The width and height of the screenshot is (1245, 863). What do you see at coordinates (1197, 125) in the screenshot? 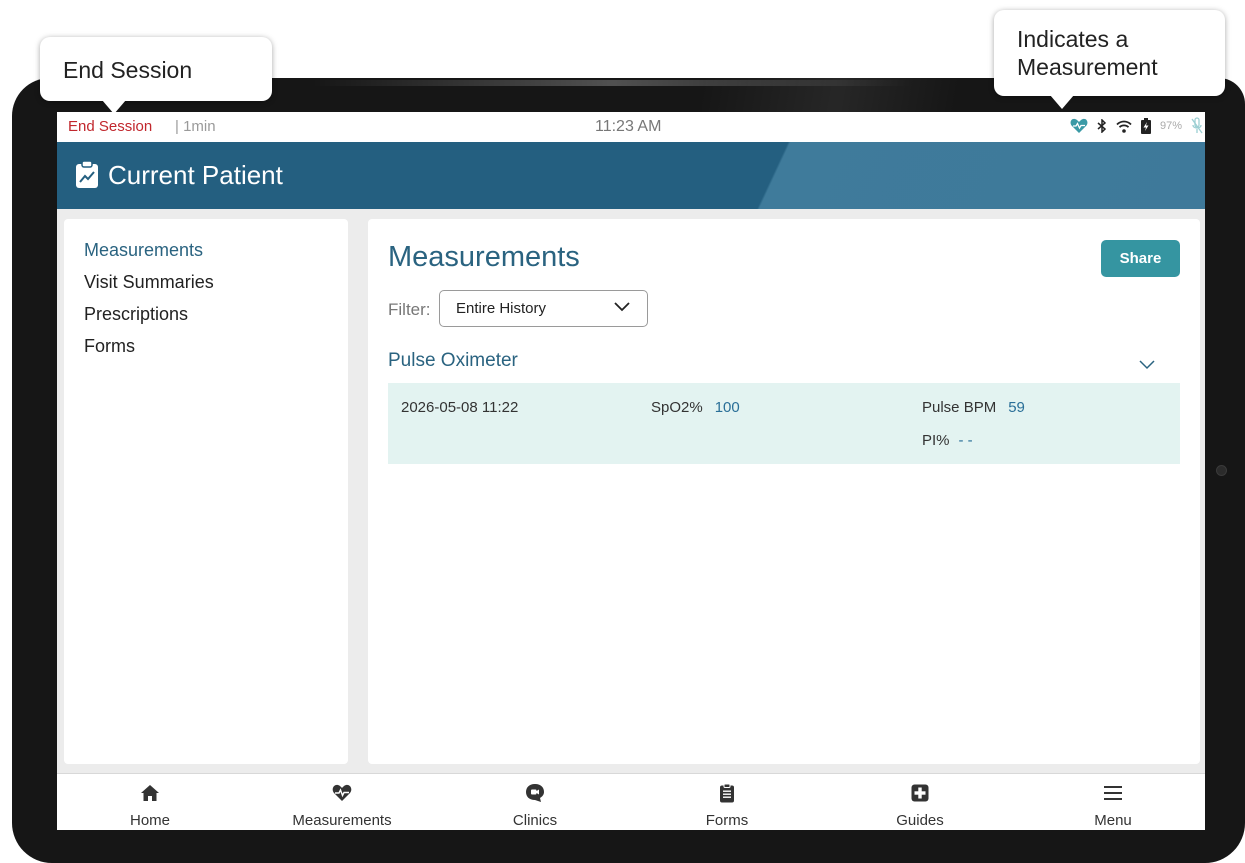
I see `mic-off-icon` at bounding box center [1197, 125].